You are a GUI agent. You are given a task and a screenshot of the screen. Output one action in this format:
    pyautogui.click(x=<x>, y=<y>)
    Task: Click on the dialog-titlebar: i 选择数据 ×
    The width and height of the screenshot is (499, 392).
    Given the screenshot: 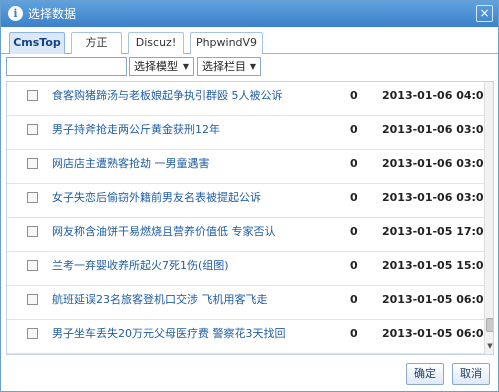 What is the action you would take?
    pyautogui.click(x=249, y=14)
    